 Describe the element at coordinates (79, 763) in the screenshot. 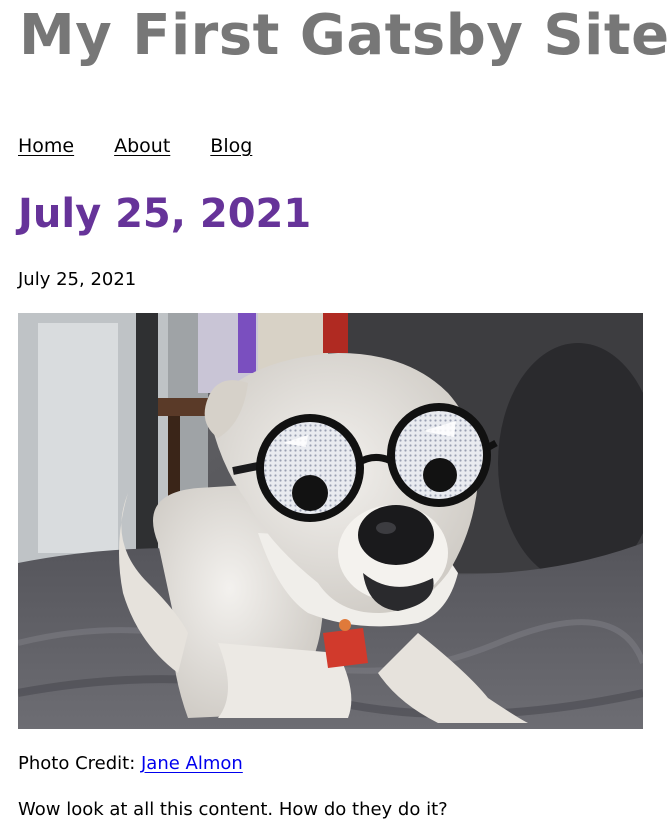

I see `photo-credit-prefix: Photo Credit:` at that location.